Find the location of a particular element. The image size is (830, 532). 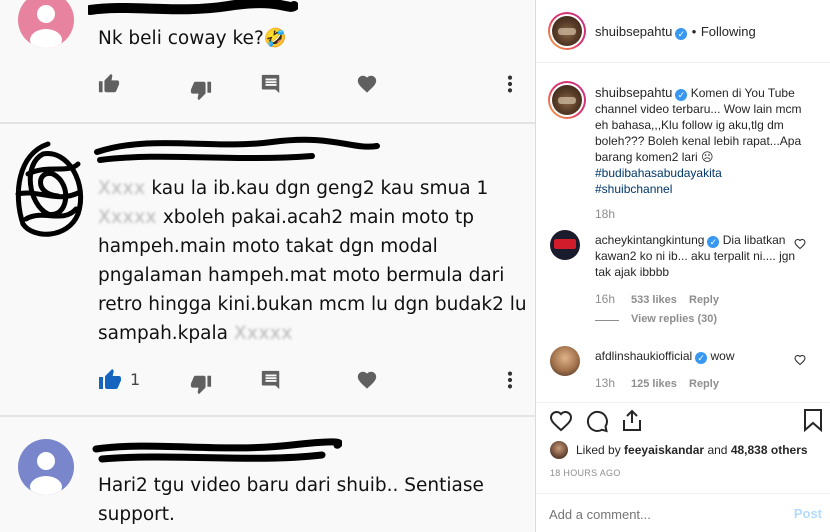

comment-time: 16h is located at coordinates (605, 299).